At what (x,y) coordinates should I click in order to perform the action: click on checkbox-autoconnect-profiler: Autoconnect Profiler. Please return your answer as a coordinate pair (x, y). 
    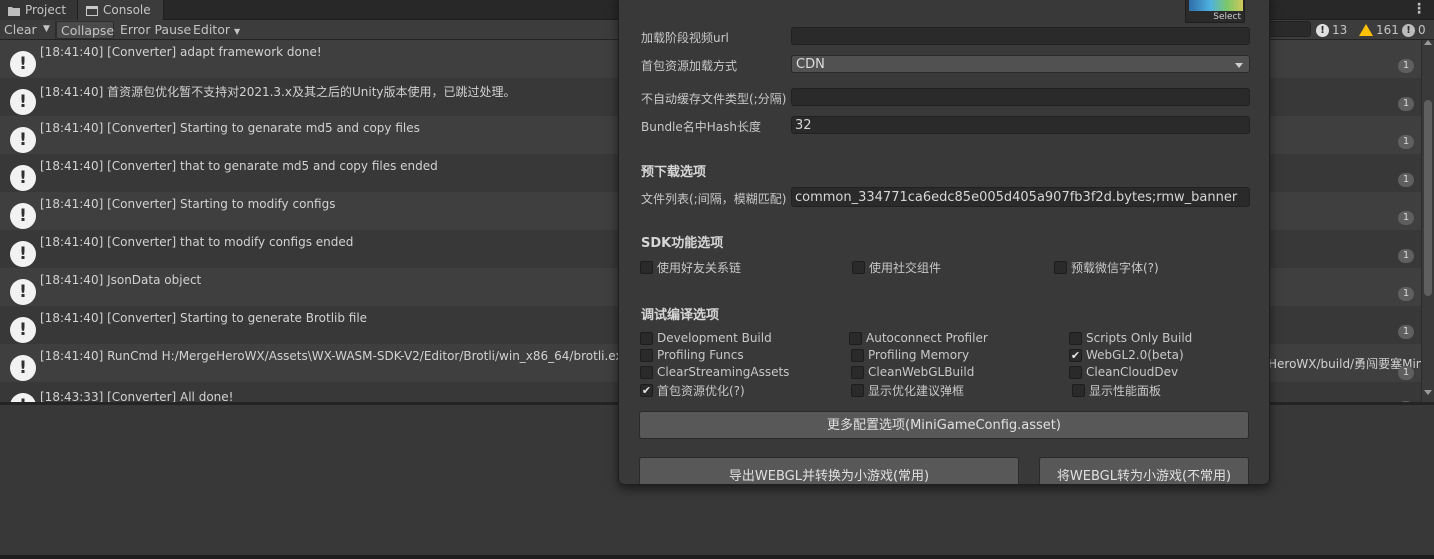
    Looking at the image, I should click on (918, 338).